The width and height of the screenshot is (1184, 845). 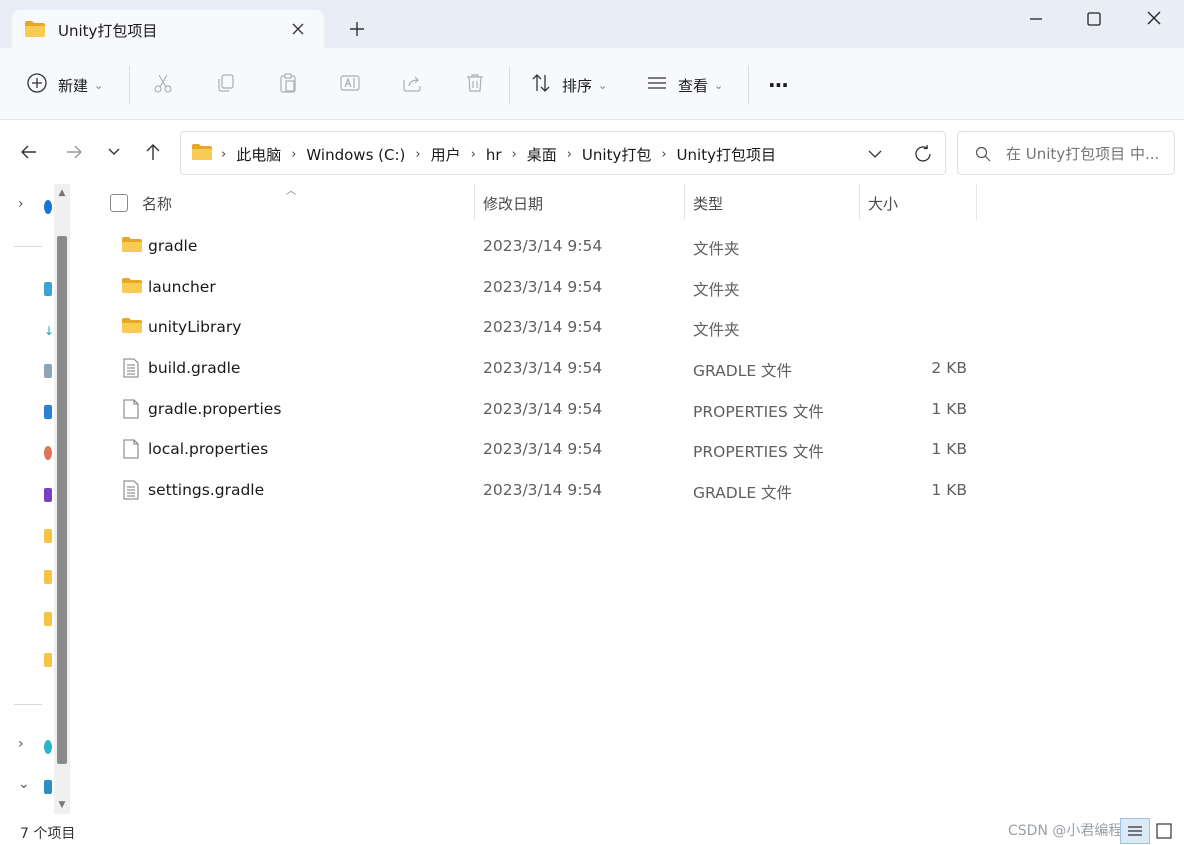 I want to click on column-header-date: 修改日期, so click(x=513, y=203).